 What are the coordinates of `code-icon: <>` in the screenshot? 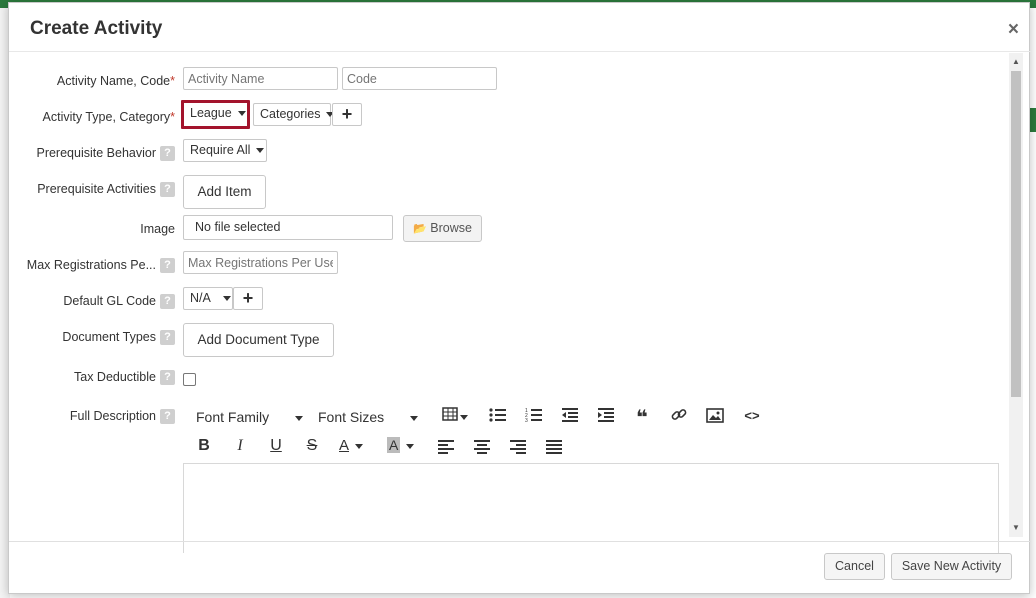 It's located at (752, 415).